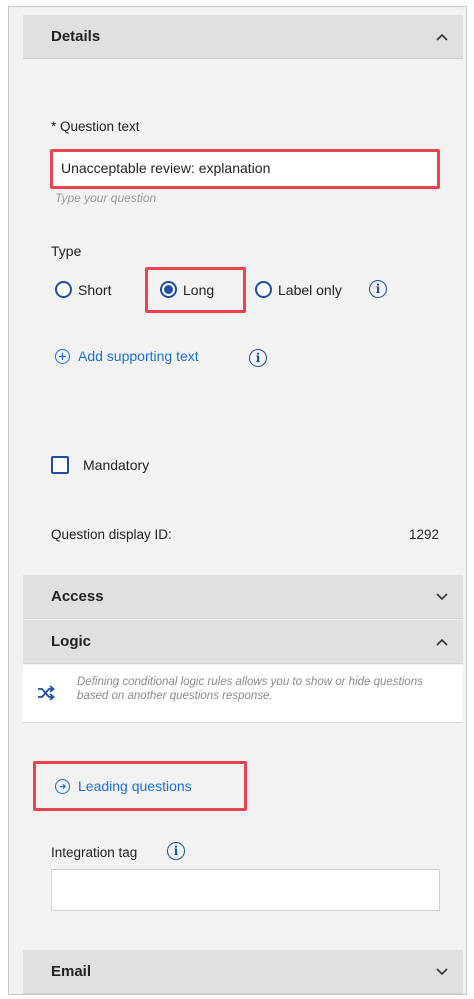 The width and height of the screenshot is (474, 999). What do you see at coordinates (263, 289) in the screenshot?
I see `radio-label-only` at bounding box center [263, 289].